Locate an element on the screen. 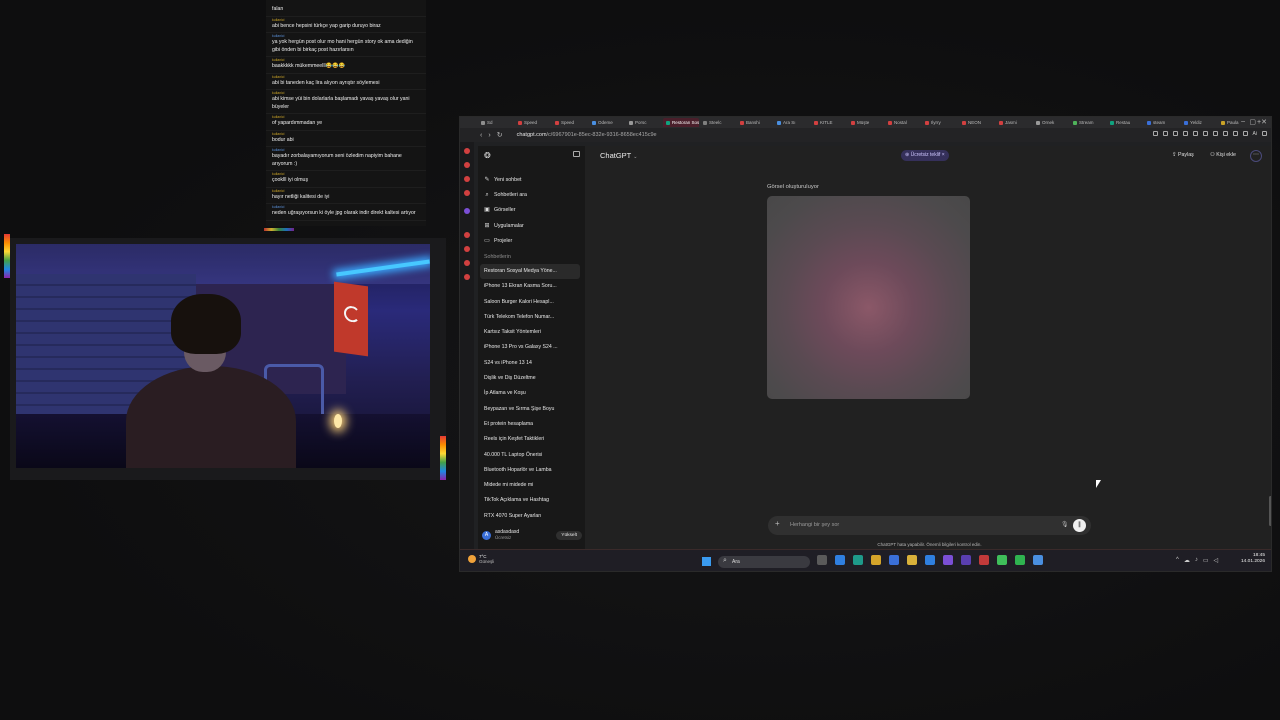  conversation-item: Midede mi midede mi is located at coordinates (530, 485).